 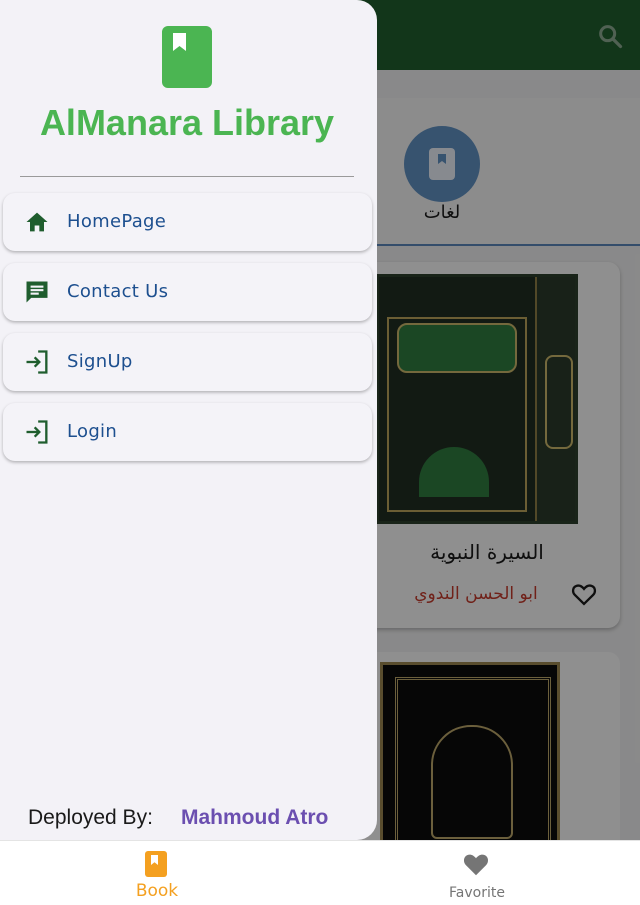 I want to click on menu-item-label: HomePage, so click(x=117, y=221).